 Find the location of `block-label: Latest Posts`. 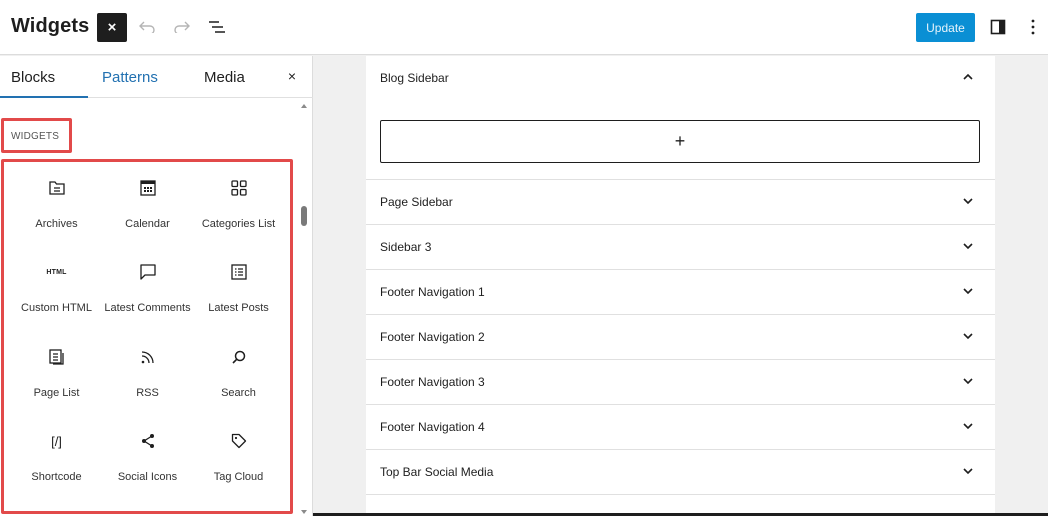

block-label: Latest Posts is located at coordinates (238, 308).